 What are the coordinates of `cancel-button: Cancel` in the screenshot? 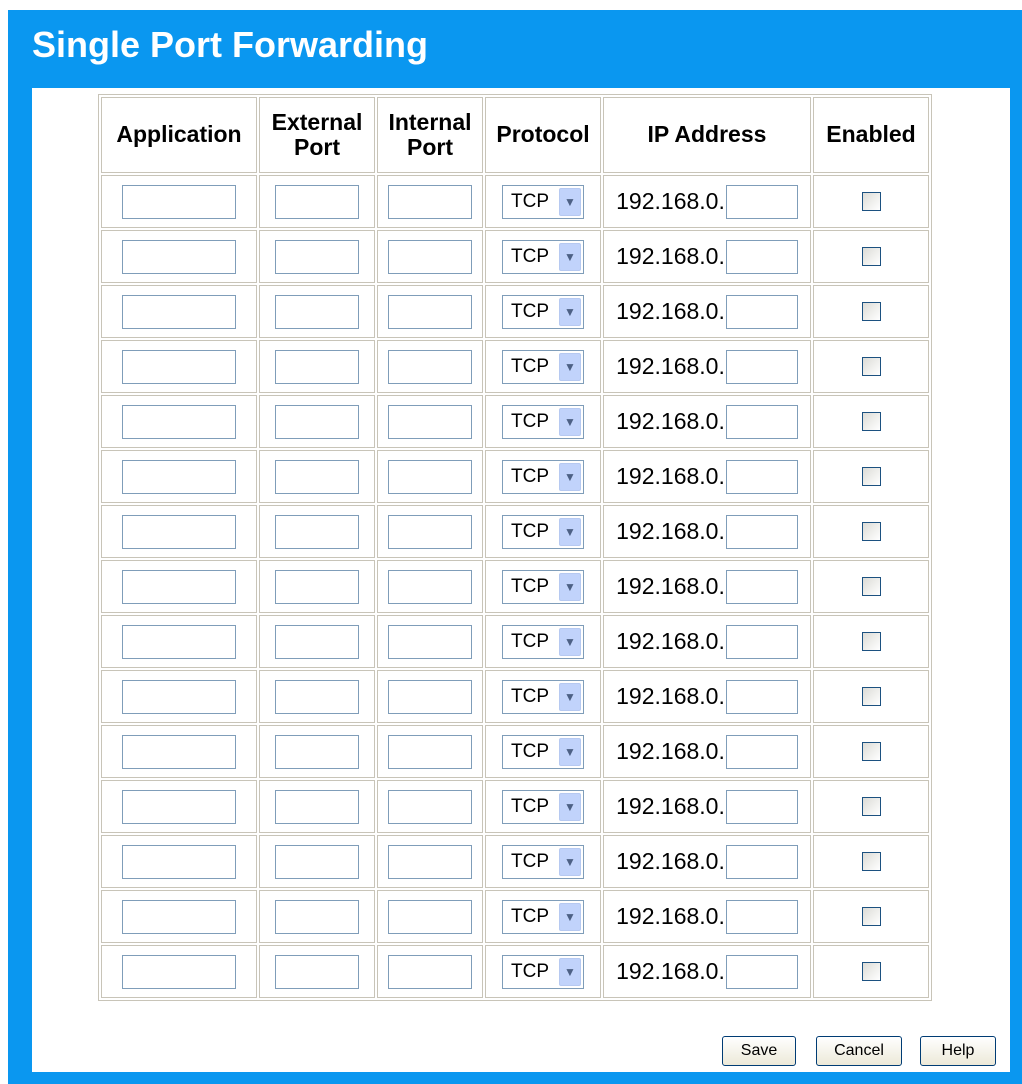 It's located at (859, 1051).